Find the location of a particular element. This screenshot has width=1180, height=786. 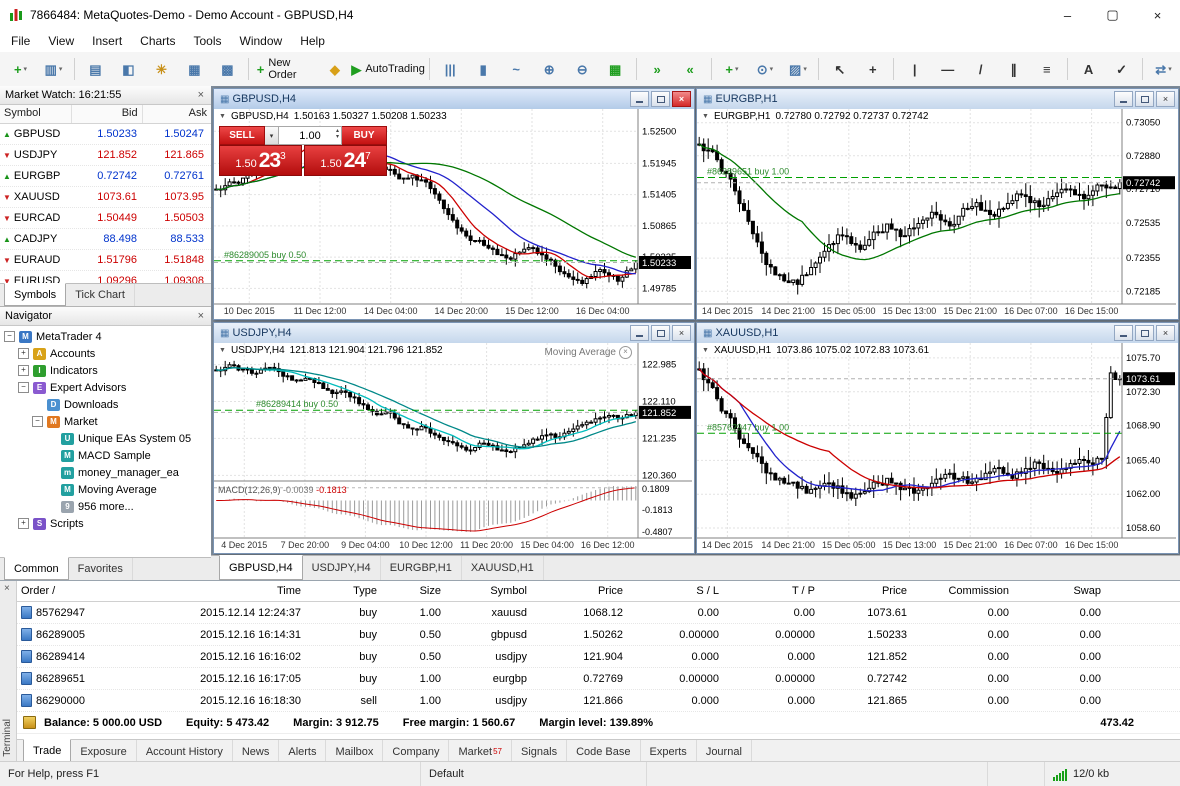

chart-titlebar: ▦ GBPUSD,H4 × is located at coordinates (454, 99).